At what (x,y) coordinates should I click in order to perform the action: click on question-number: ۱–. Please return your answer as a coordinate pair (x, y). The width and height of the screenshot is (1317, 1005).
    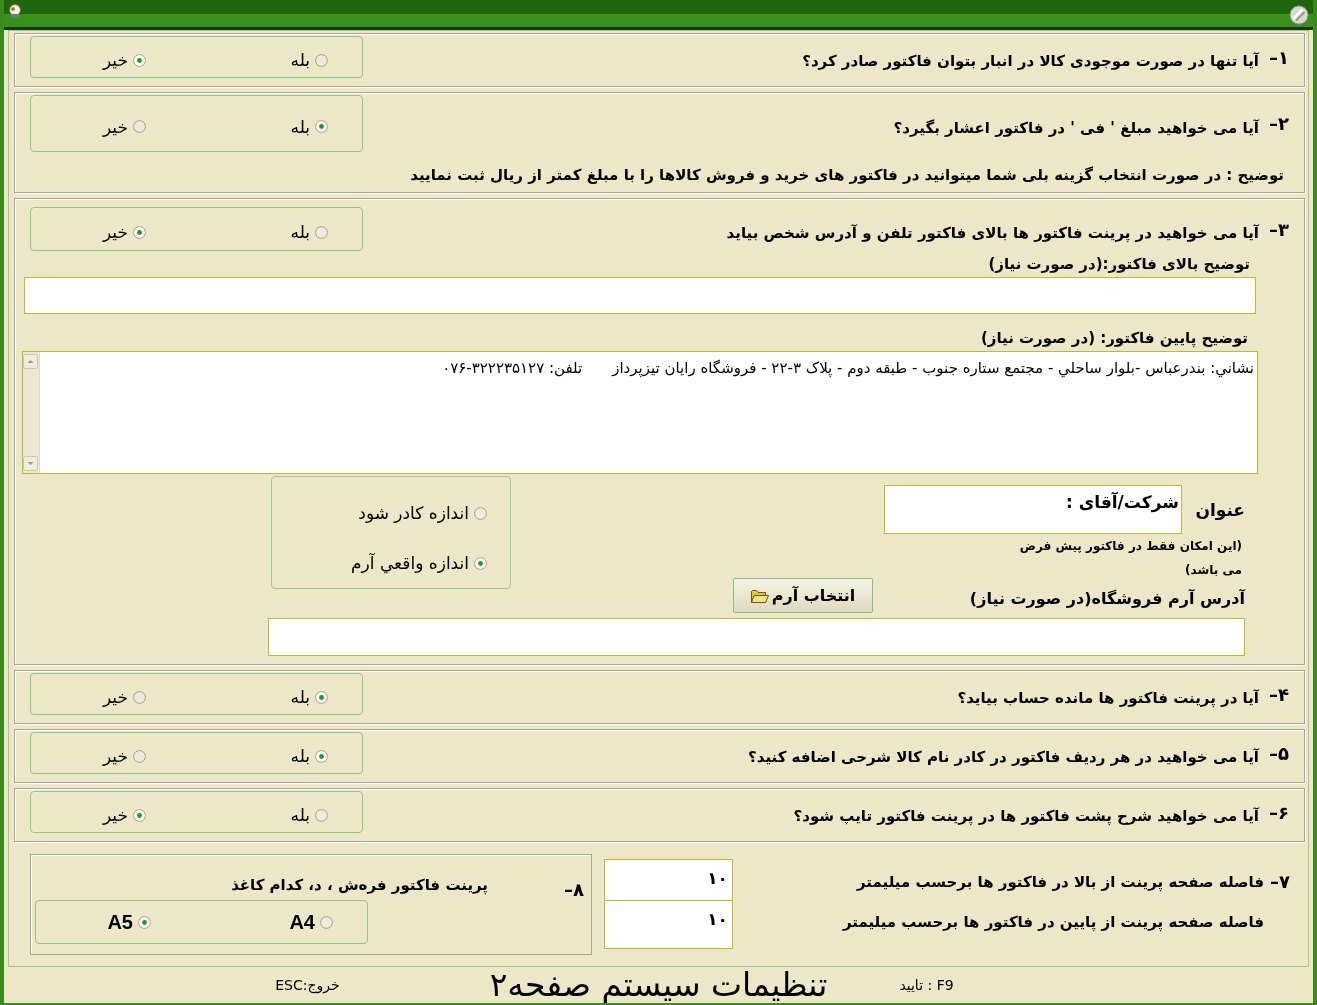
    Looking at the image, I should click on (1279, 57).